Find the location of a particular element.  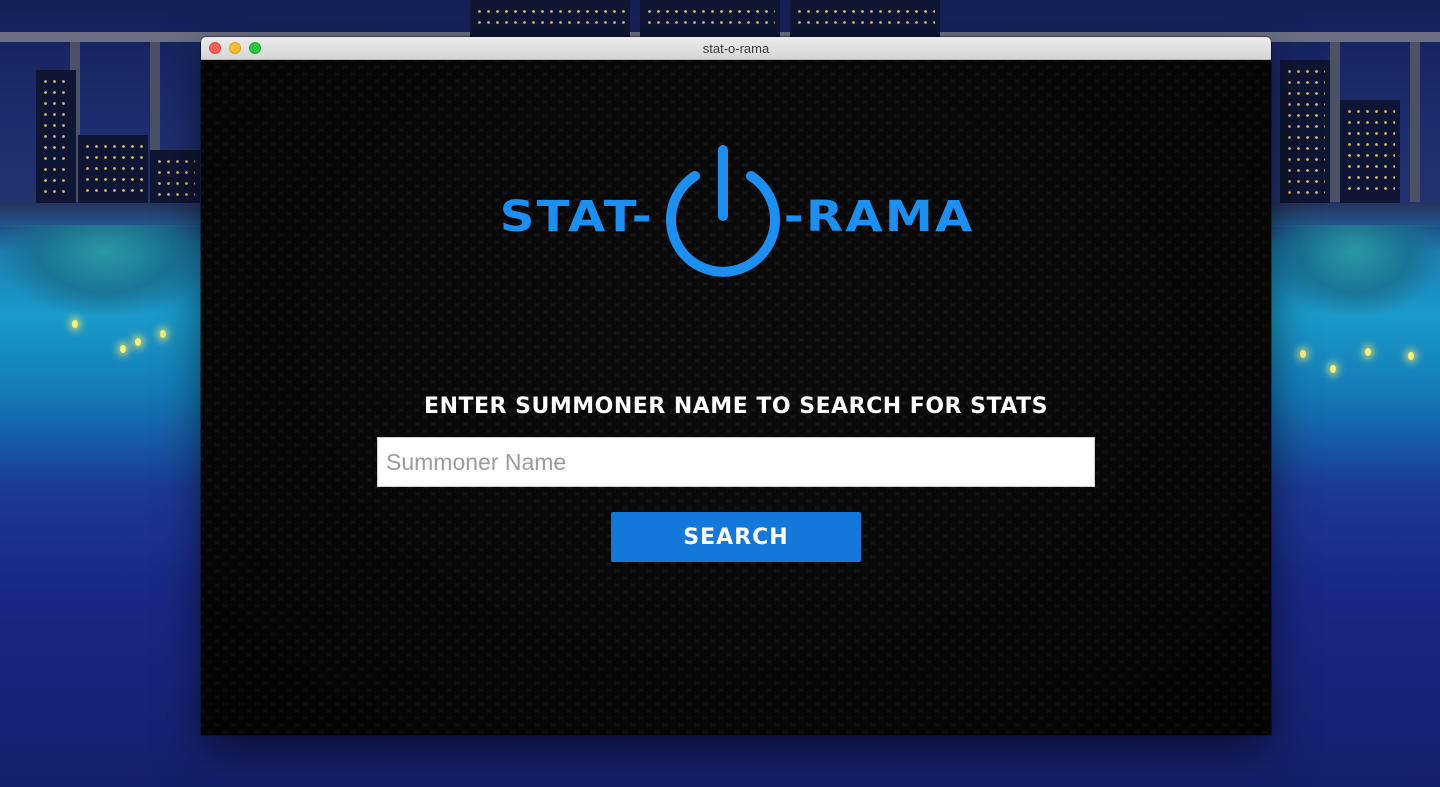

search-button: SEARCH is located at coordinates (736, 537).